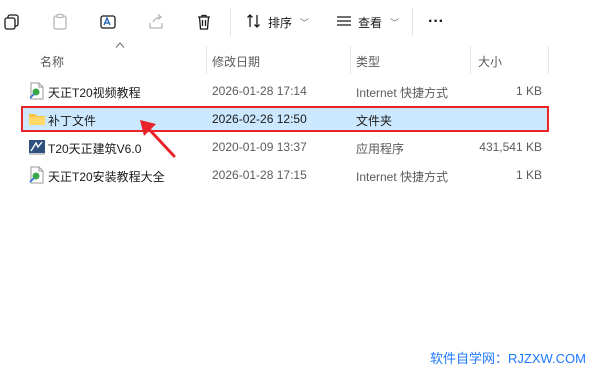 This screenshot has height=377, width=600. I want to click on column-header-size: 大小, so click(490, 61).